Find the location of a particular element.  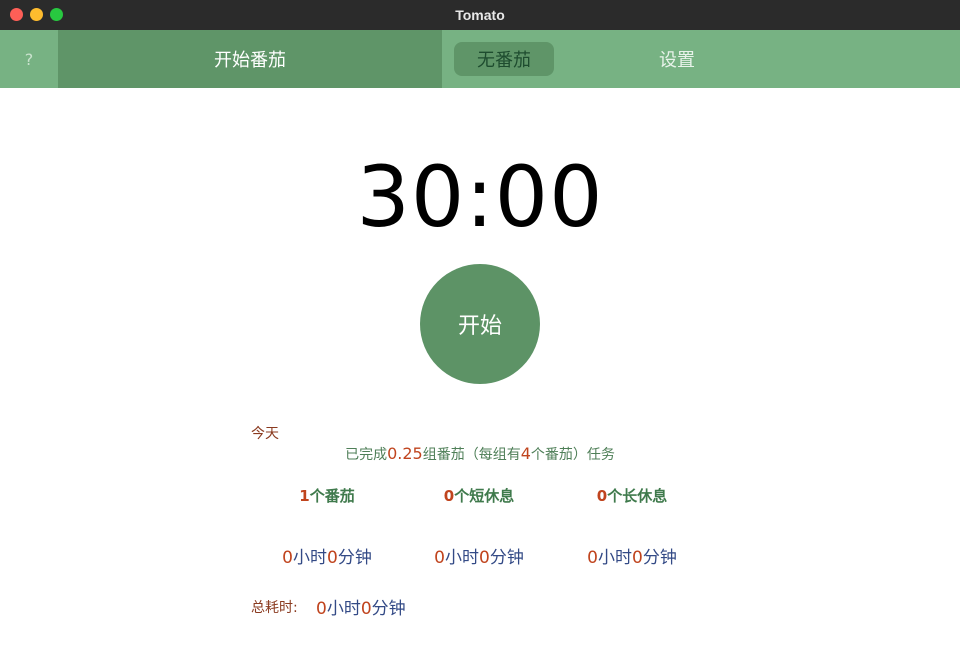

summary-prefix: 已完成 is located at coordinates (366, 455).